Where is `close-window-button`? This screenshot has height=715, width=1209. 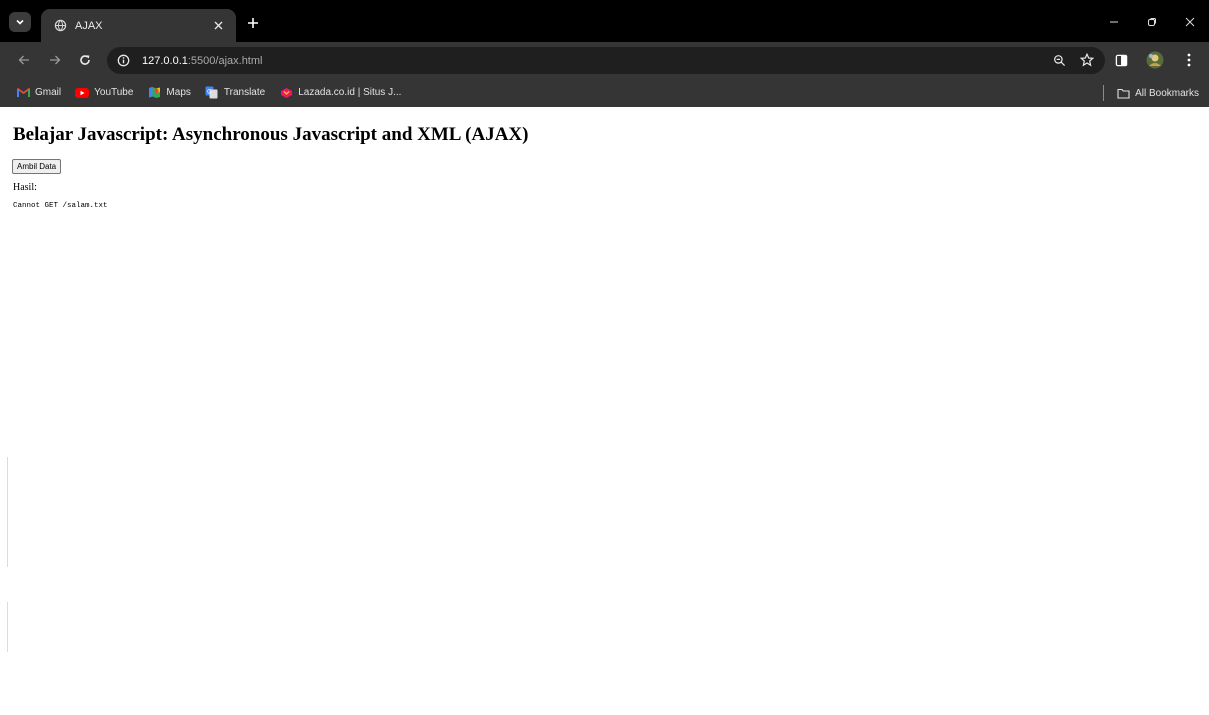
close-window-button is located at coordinates (1190, 22).